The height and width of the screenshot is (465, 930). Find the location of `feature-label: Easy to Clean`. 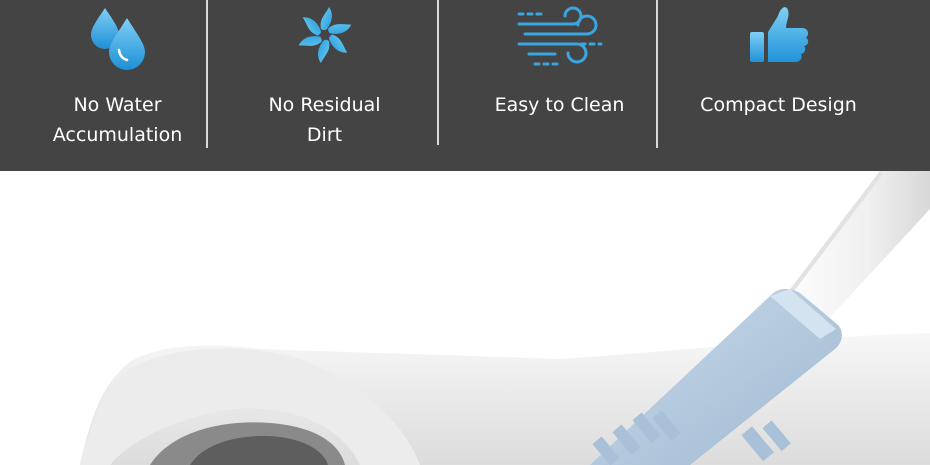

feature-label: Easy to Clean is located at coordinates (559, 105).